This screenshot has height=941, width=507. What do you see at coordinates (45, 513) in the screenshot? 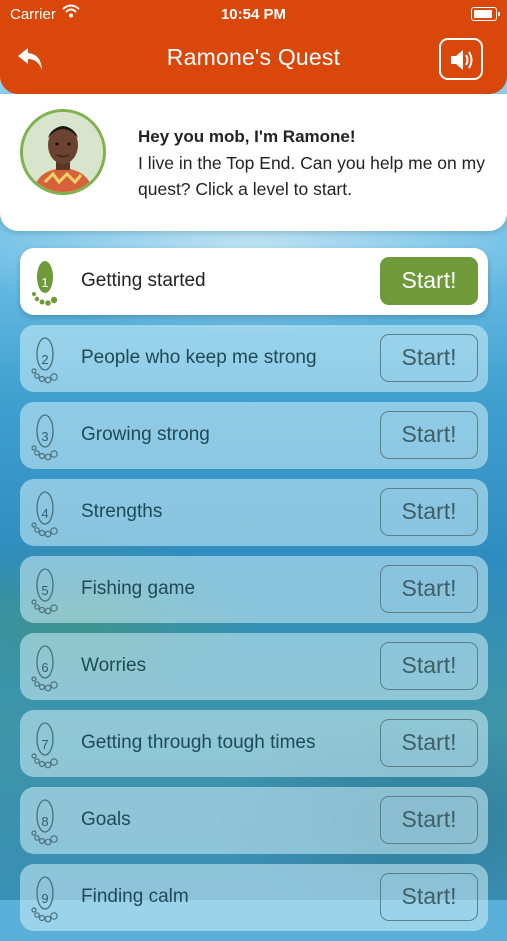
I see `level-number: 4` at bounding box center [45, 513].